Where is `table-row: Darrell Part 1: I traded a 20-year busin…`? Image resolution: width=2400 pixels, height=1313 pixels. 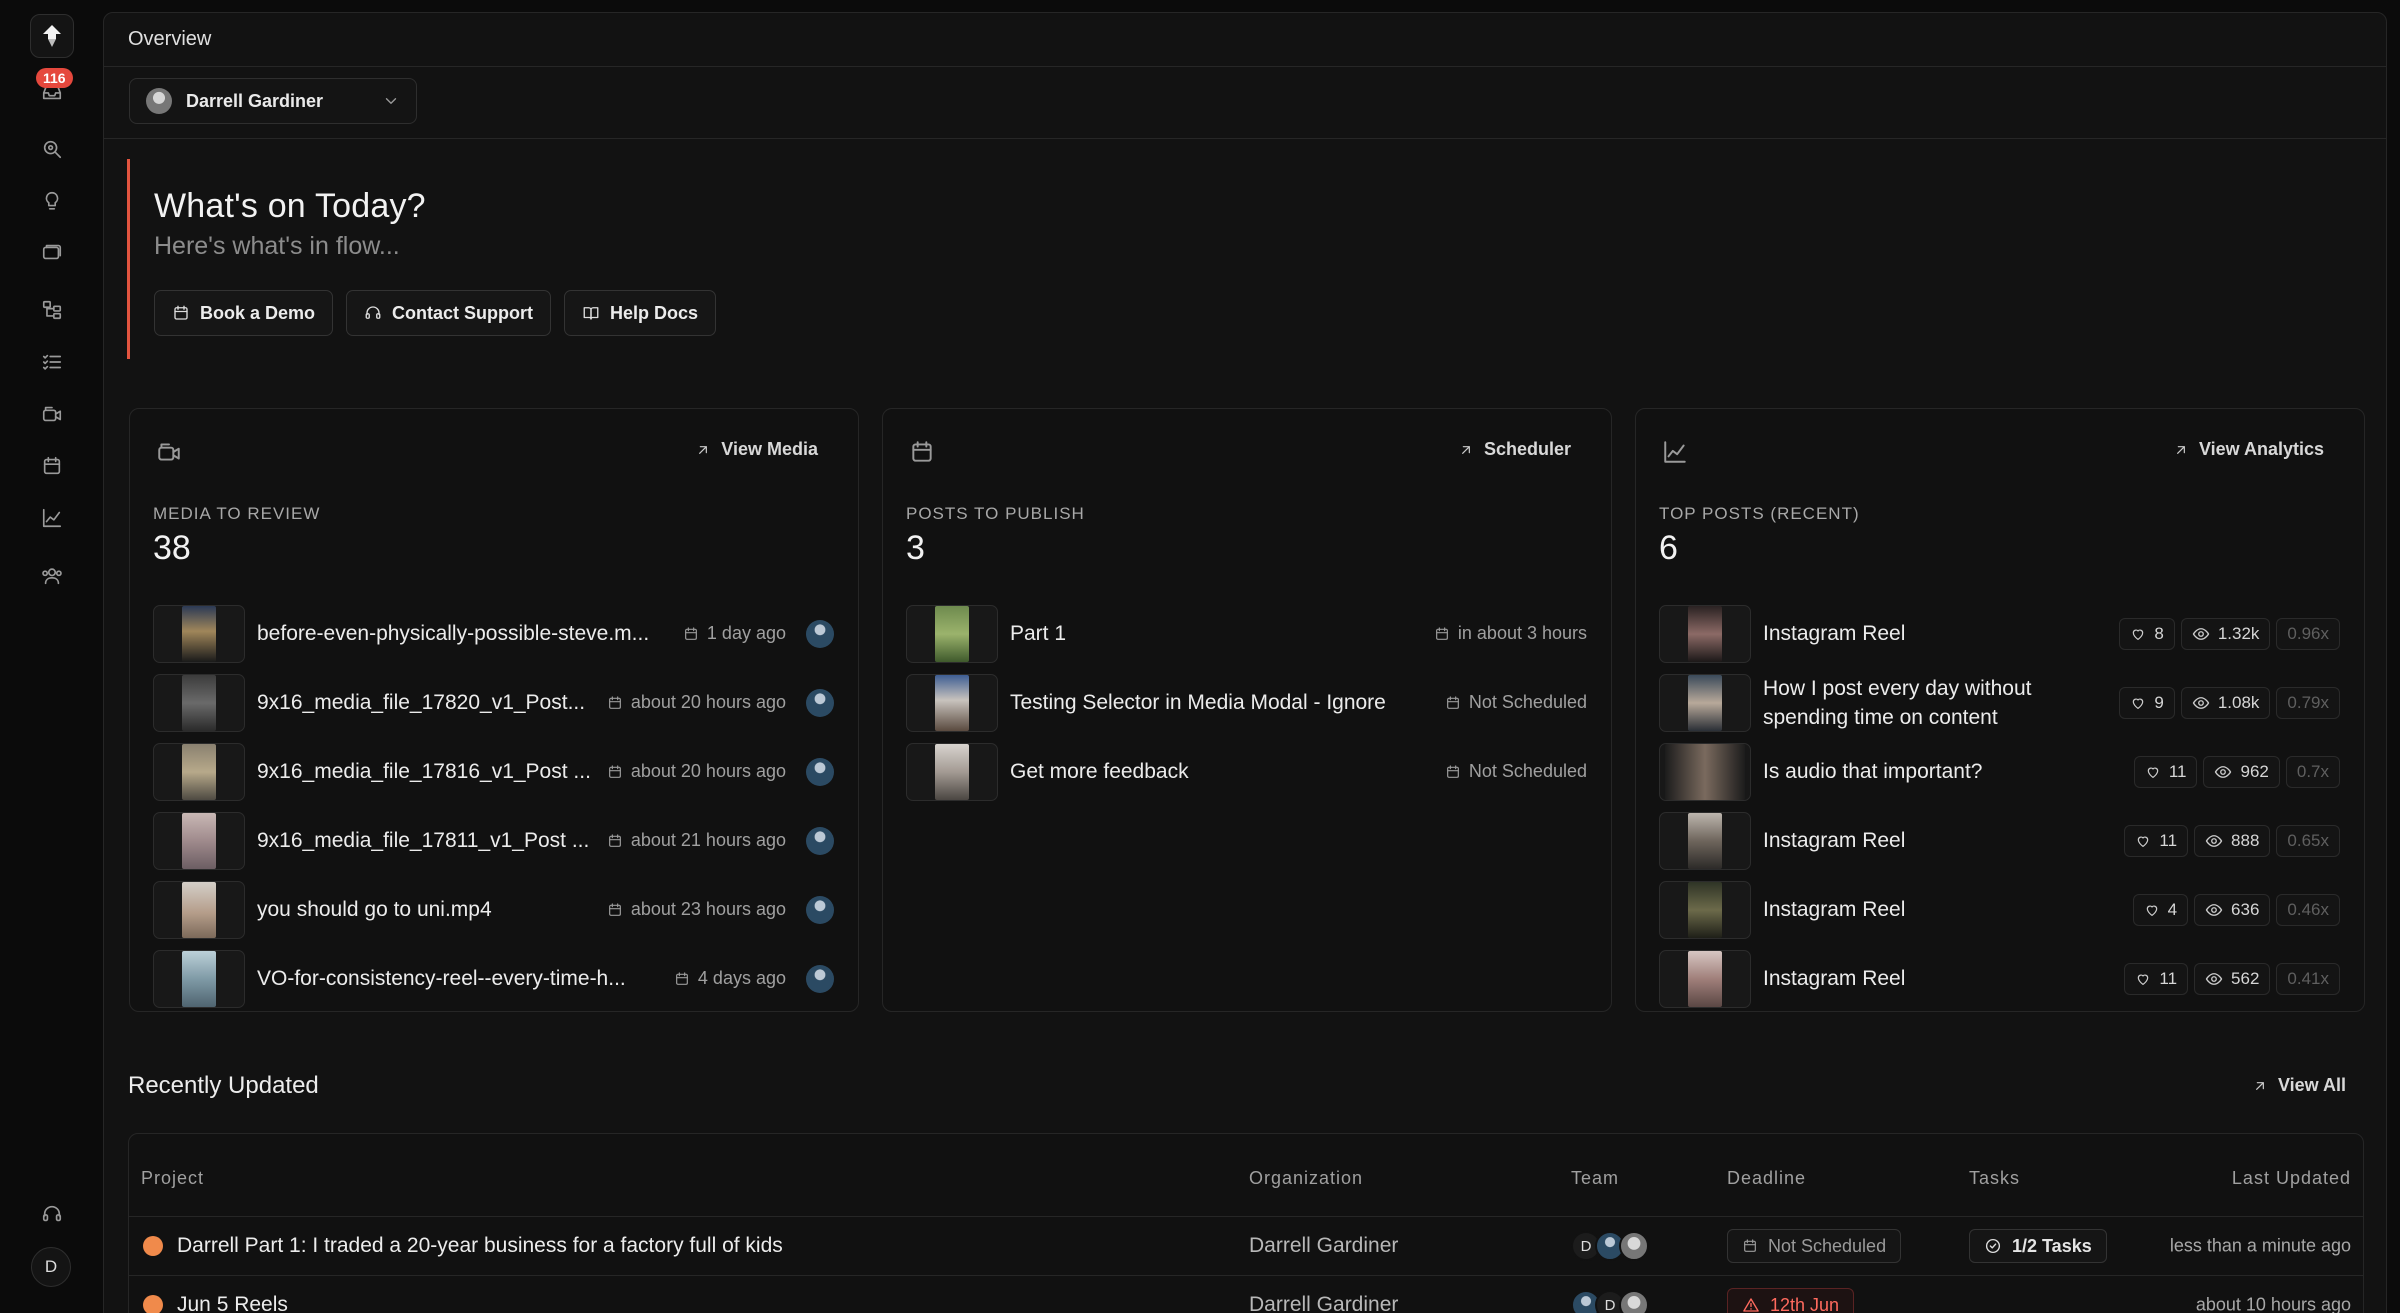
table-row: Darrell Part 1: I traded a 20-year busin… is located at coordinates (1246, 1245).